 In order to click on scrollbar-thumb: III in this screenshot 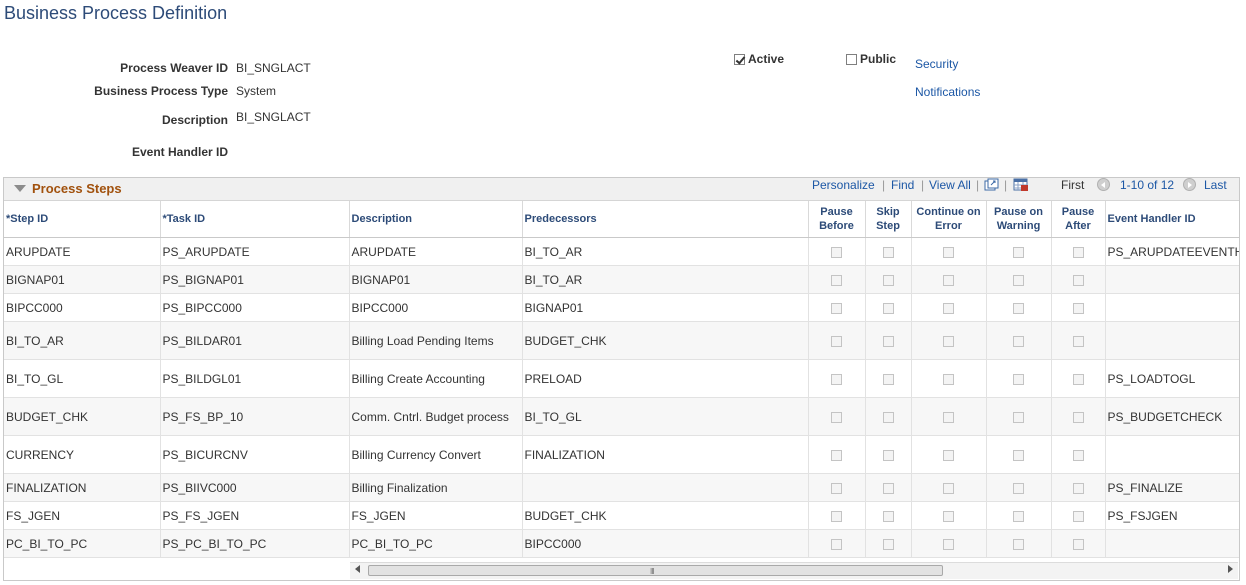, I will do `click(655, 570)`.